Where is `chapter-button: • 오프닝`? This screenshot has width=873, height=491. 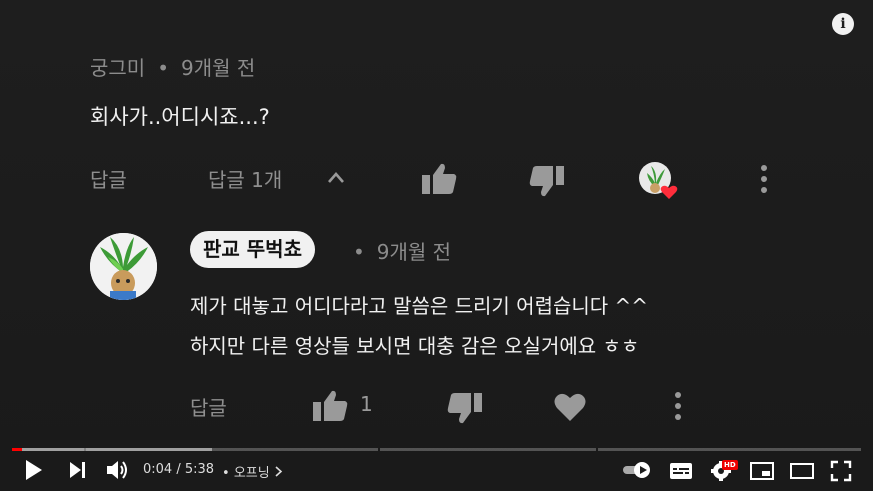
chapter-button: • 오프닝 is located at coordinates (252, 471).